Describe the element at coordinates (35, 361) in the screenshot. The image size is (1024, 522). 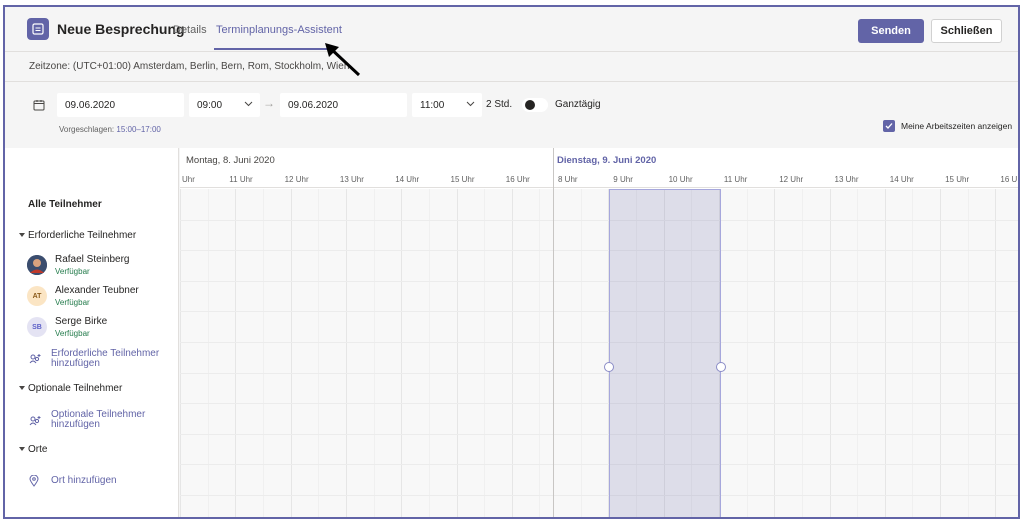
I see `add-person-icon` at that location.